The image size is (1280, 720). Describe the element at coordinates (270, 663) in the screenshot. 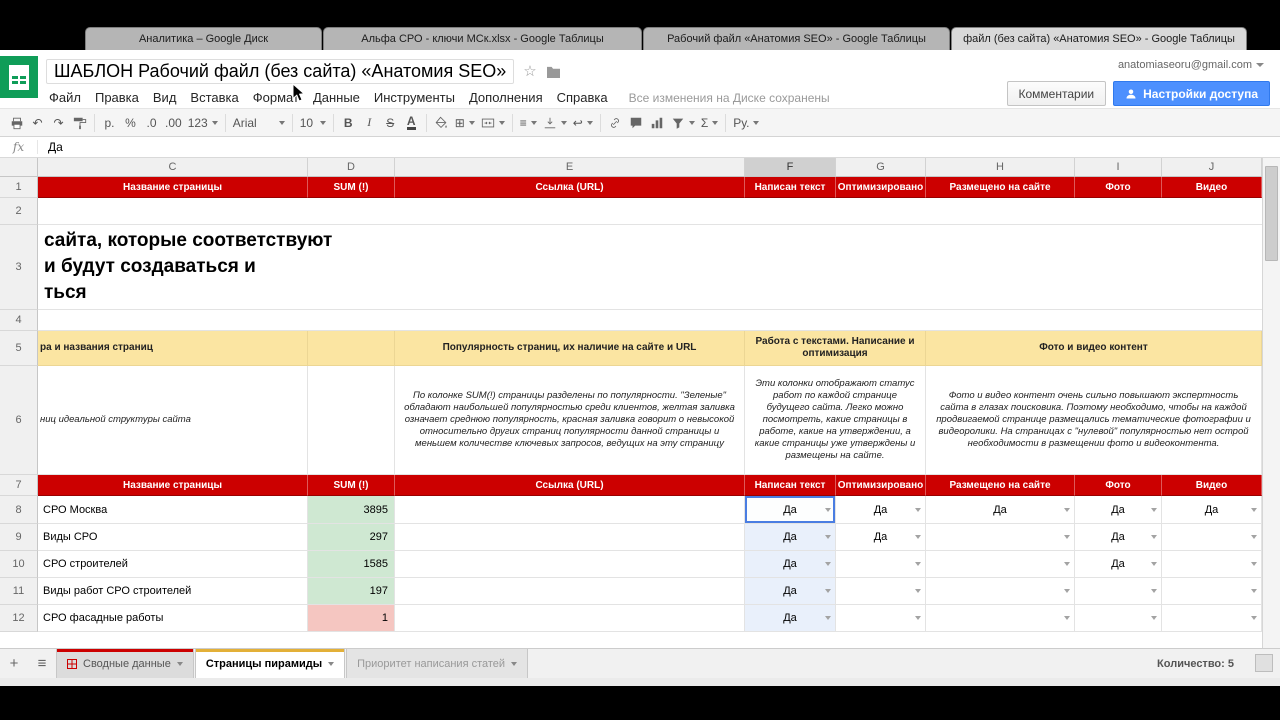

I see `sheet-tab-stranitsy-piramidy: Страницы пирамиды` at that location.